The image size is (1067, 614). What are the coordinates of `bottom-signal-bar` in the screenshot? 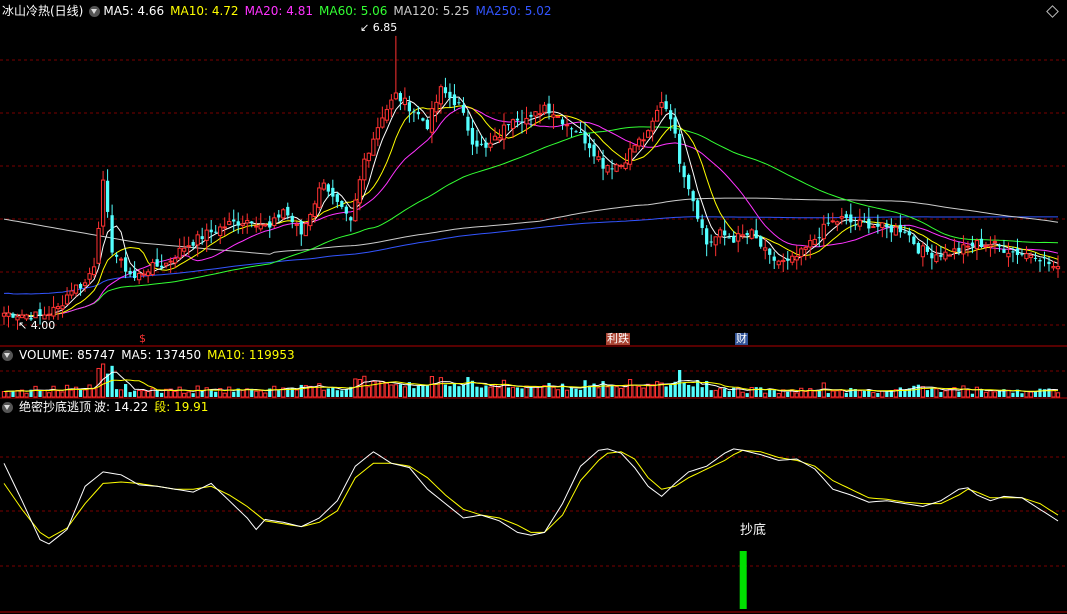 It's located at (743, 580).